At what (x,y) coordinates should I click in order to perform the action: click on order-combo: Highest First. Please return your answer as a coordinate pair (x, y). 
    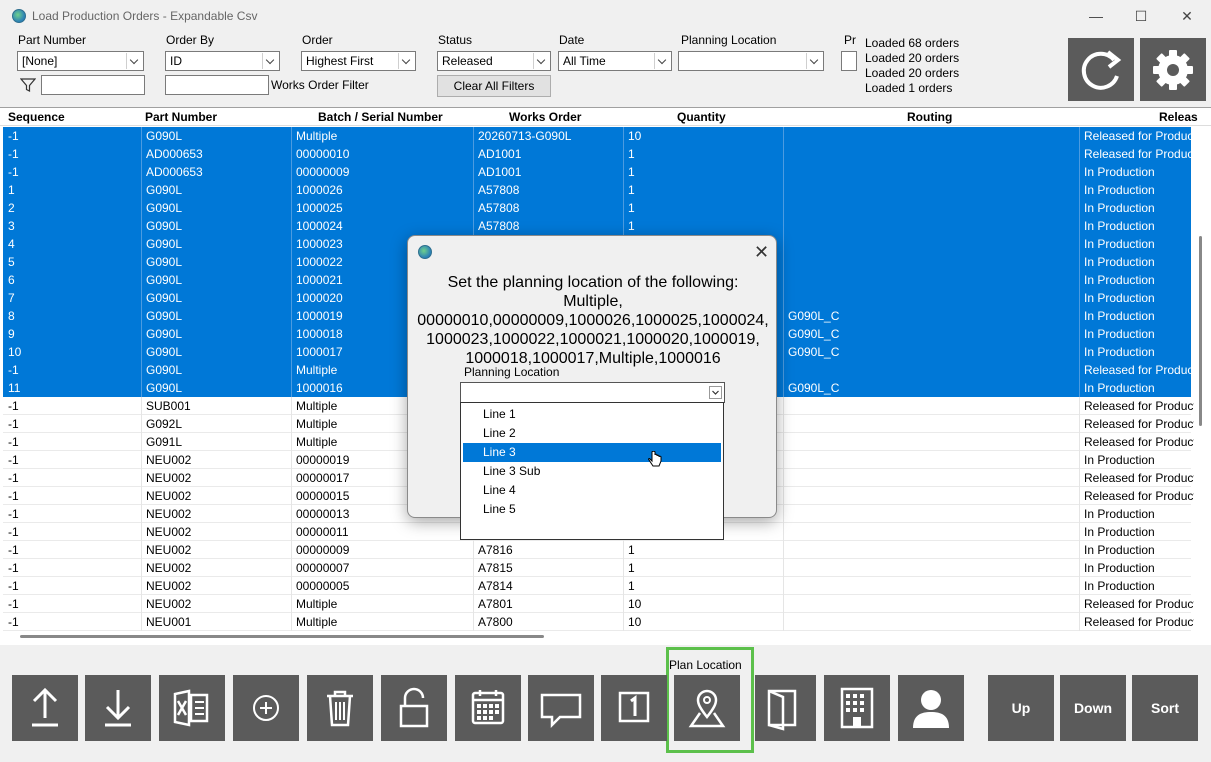
    Looking at the image, I should click on (358, 61).